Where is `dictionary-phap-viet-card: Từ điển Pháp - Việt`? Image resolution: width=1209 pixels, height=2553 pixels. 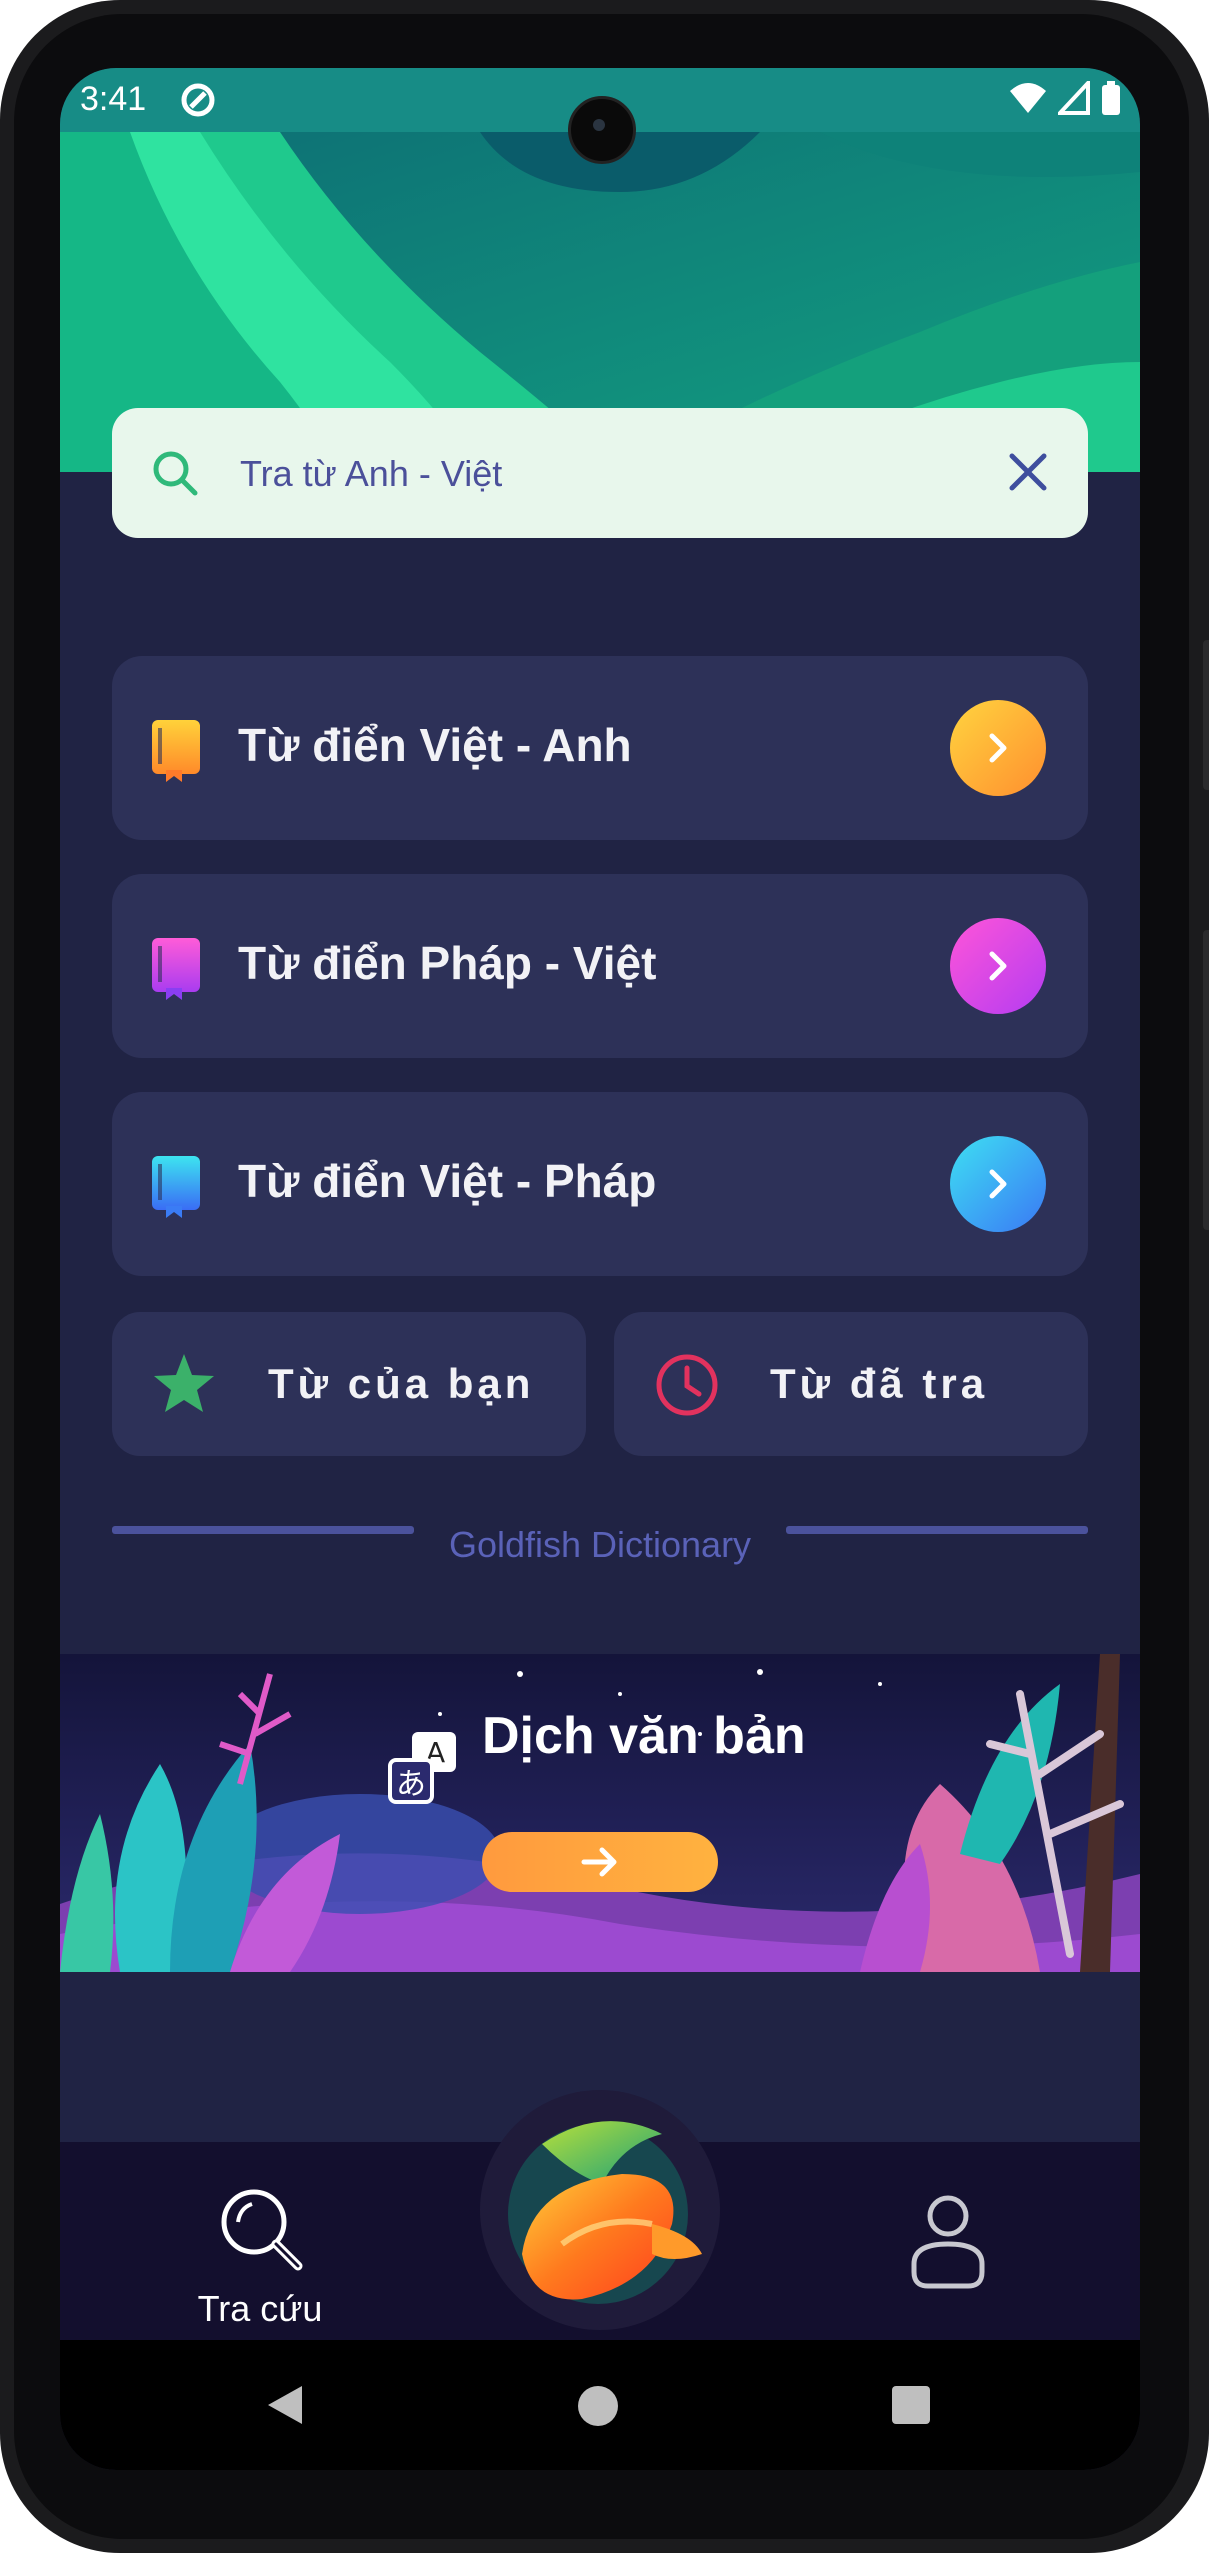 dictionary-phap-viet-card: Từ điển Pháp - Việt is located at coordinates (600, 966).